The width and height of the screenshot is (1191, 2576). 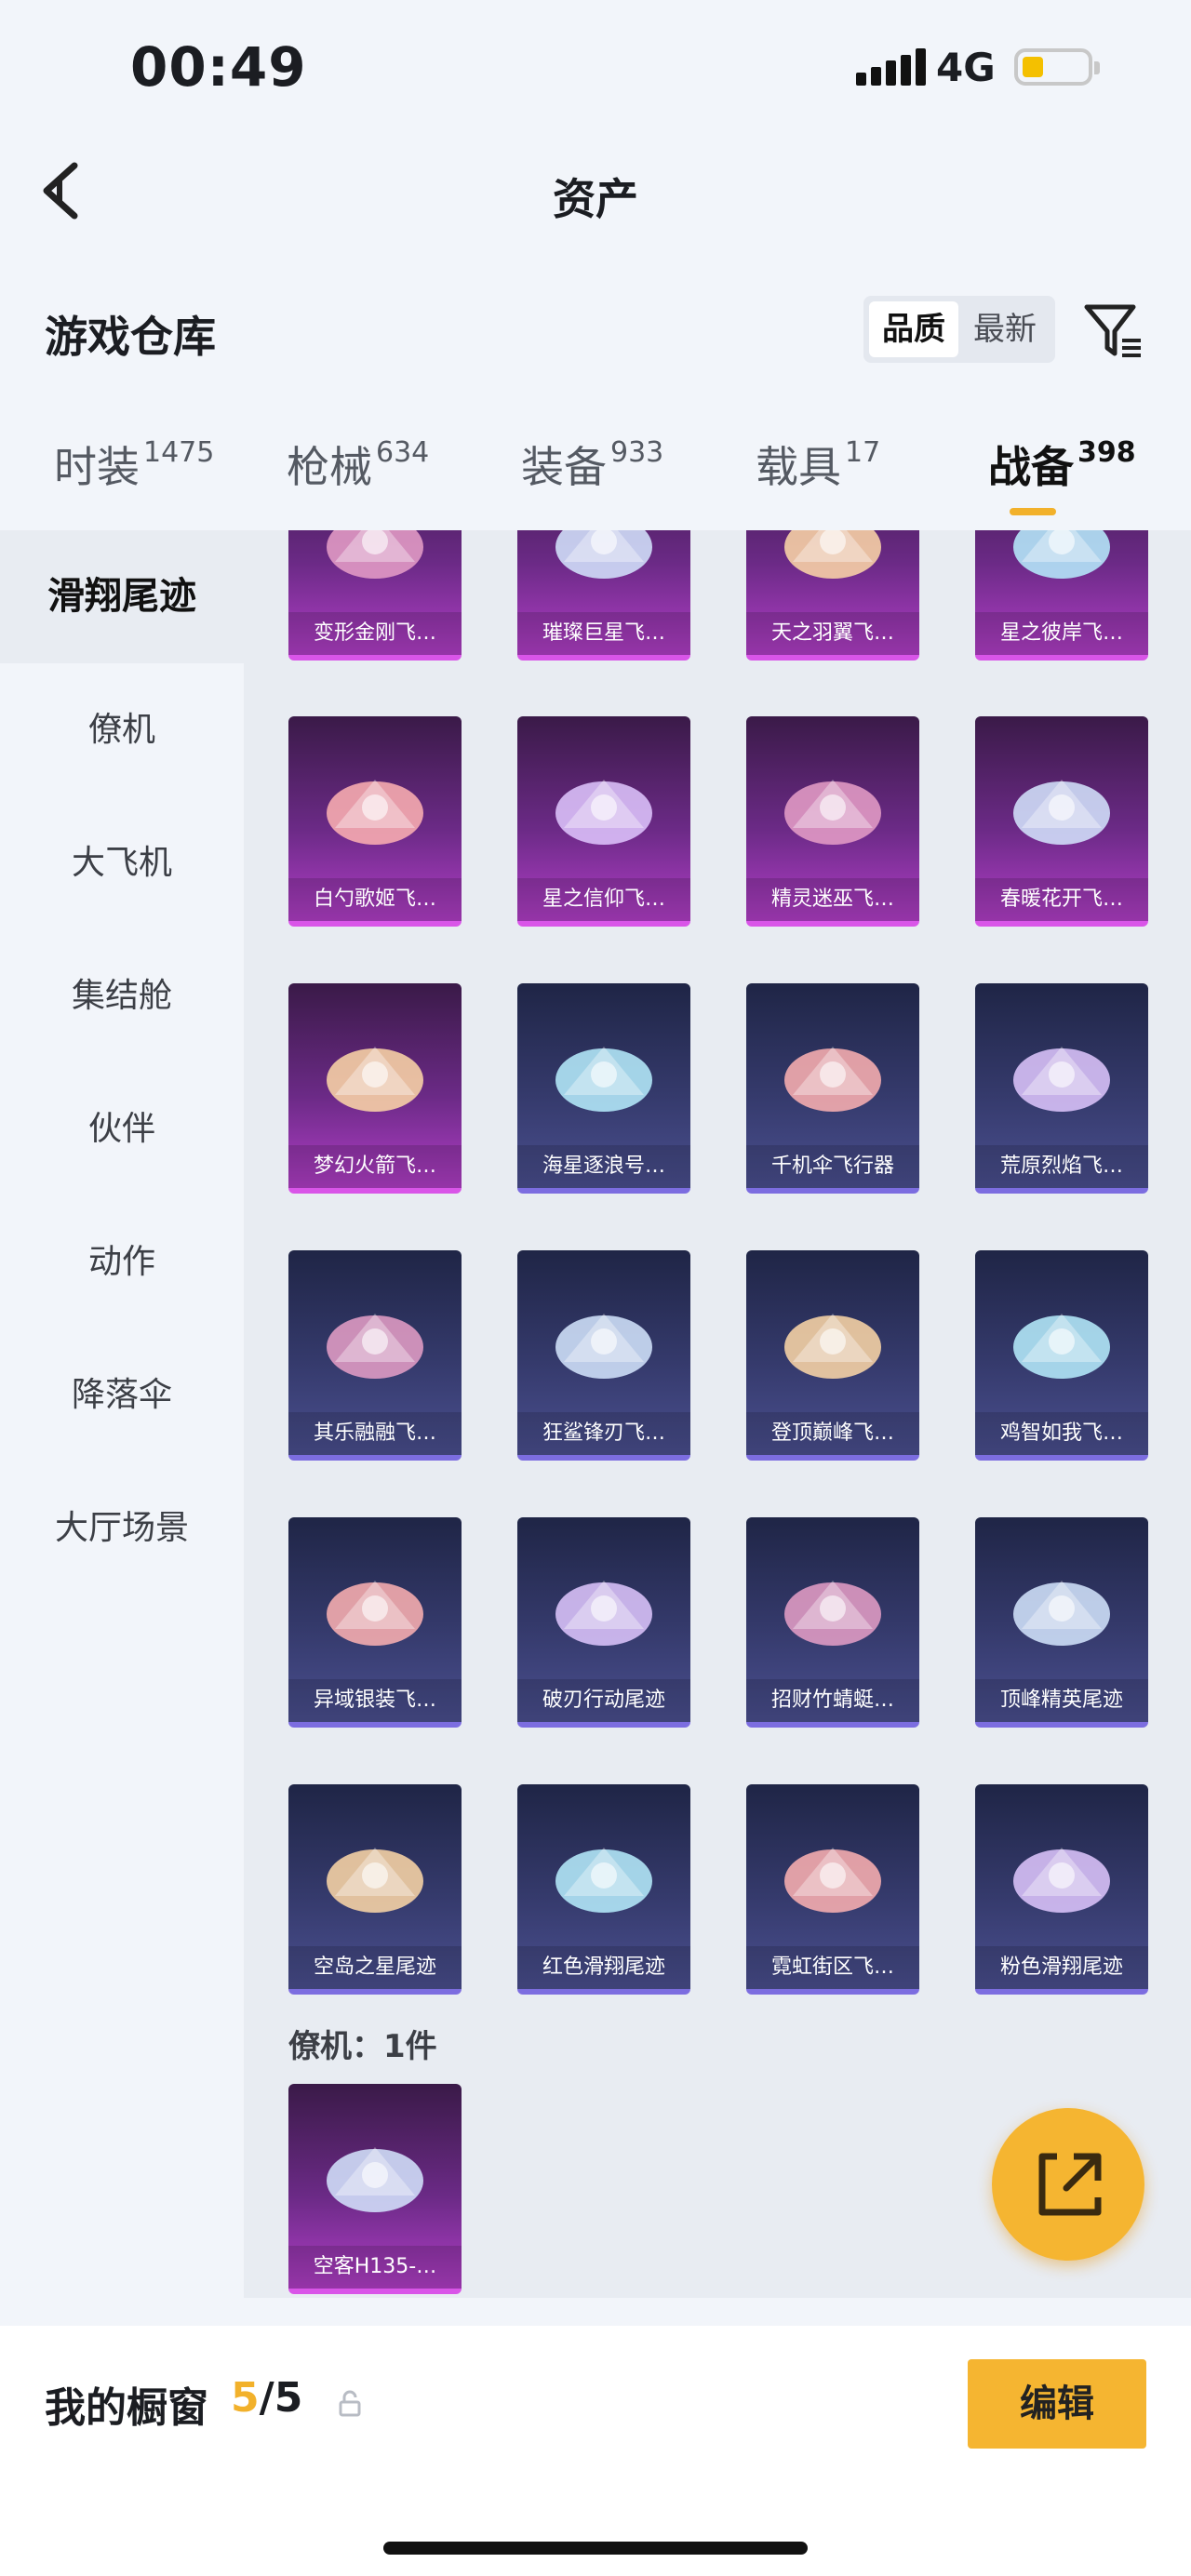 What do you see at coordinates (603, 1967) in the screenshot?
I see `item-name: 红色滑翔尾迹` at bounding box center [603, 1967].